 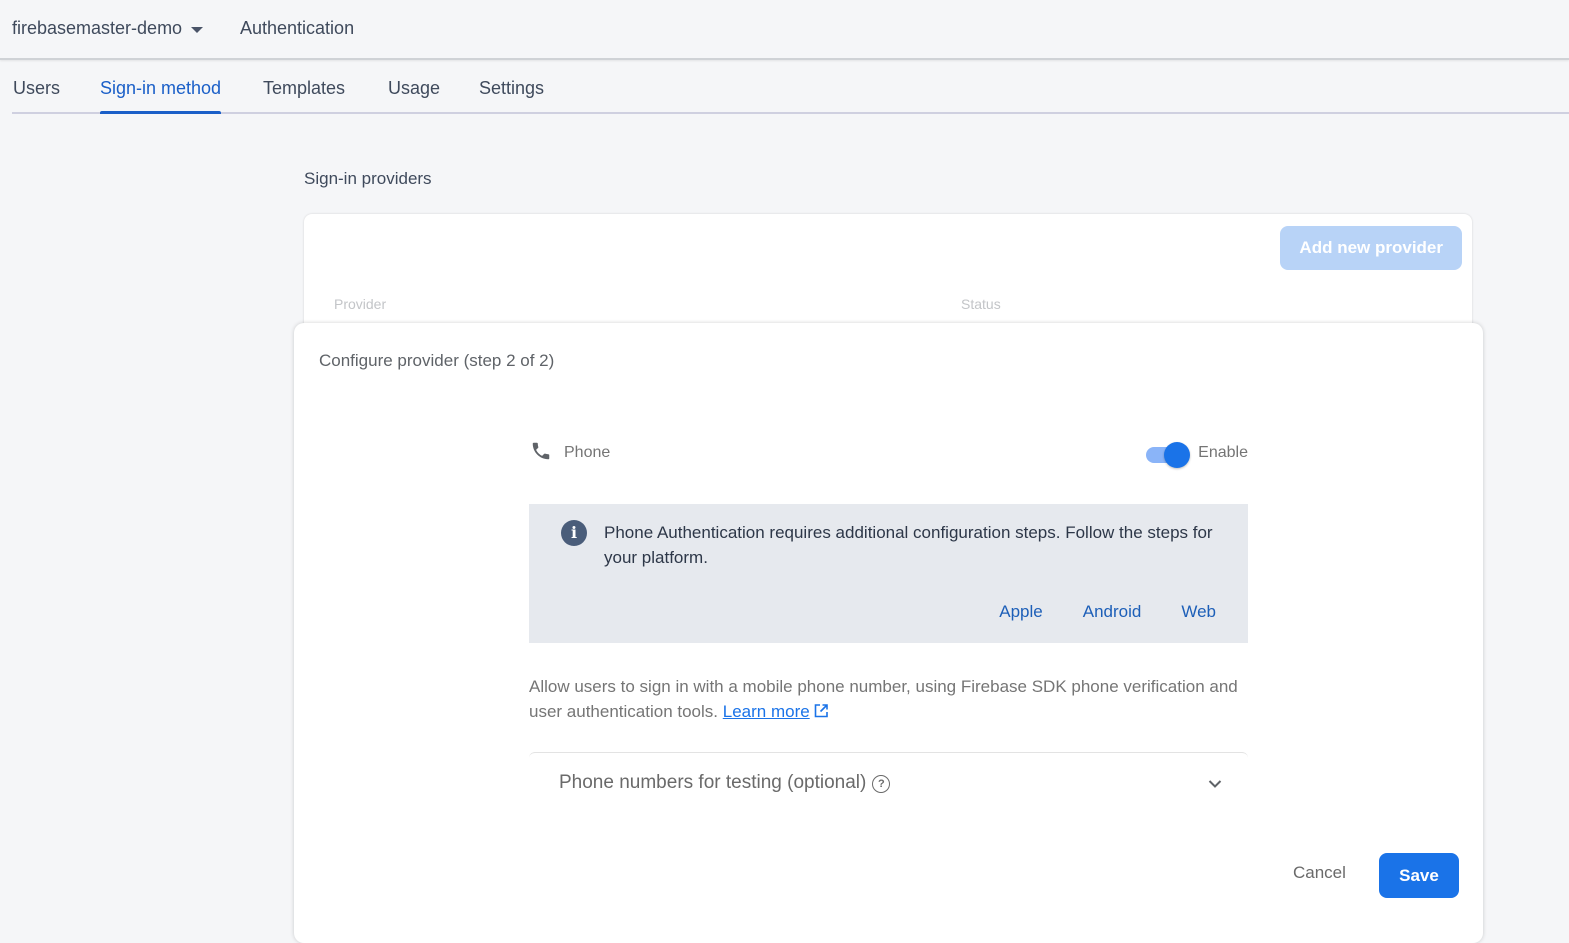 What do you see at coordinates (1419, 875) in the screenshot?
I see `save-button: Save` at bounding box center [1419, 875].